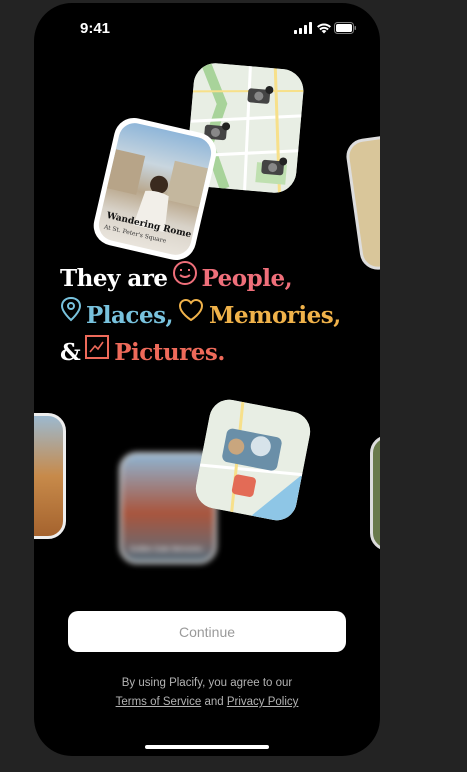 The width and height of the screenshot is (467, 772). What do you see at coordinates (70, 352) in the screenshot?
I see `headline-ampersand: &` at bounding box center [70, 352].